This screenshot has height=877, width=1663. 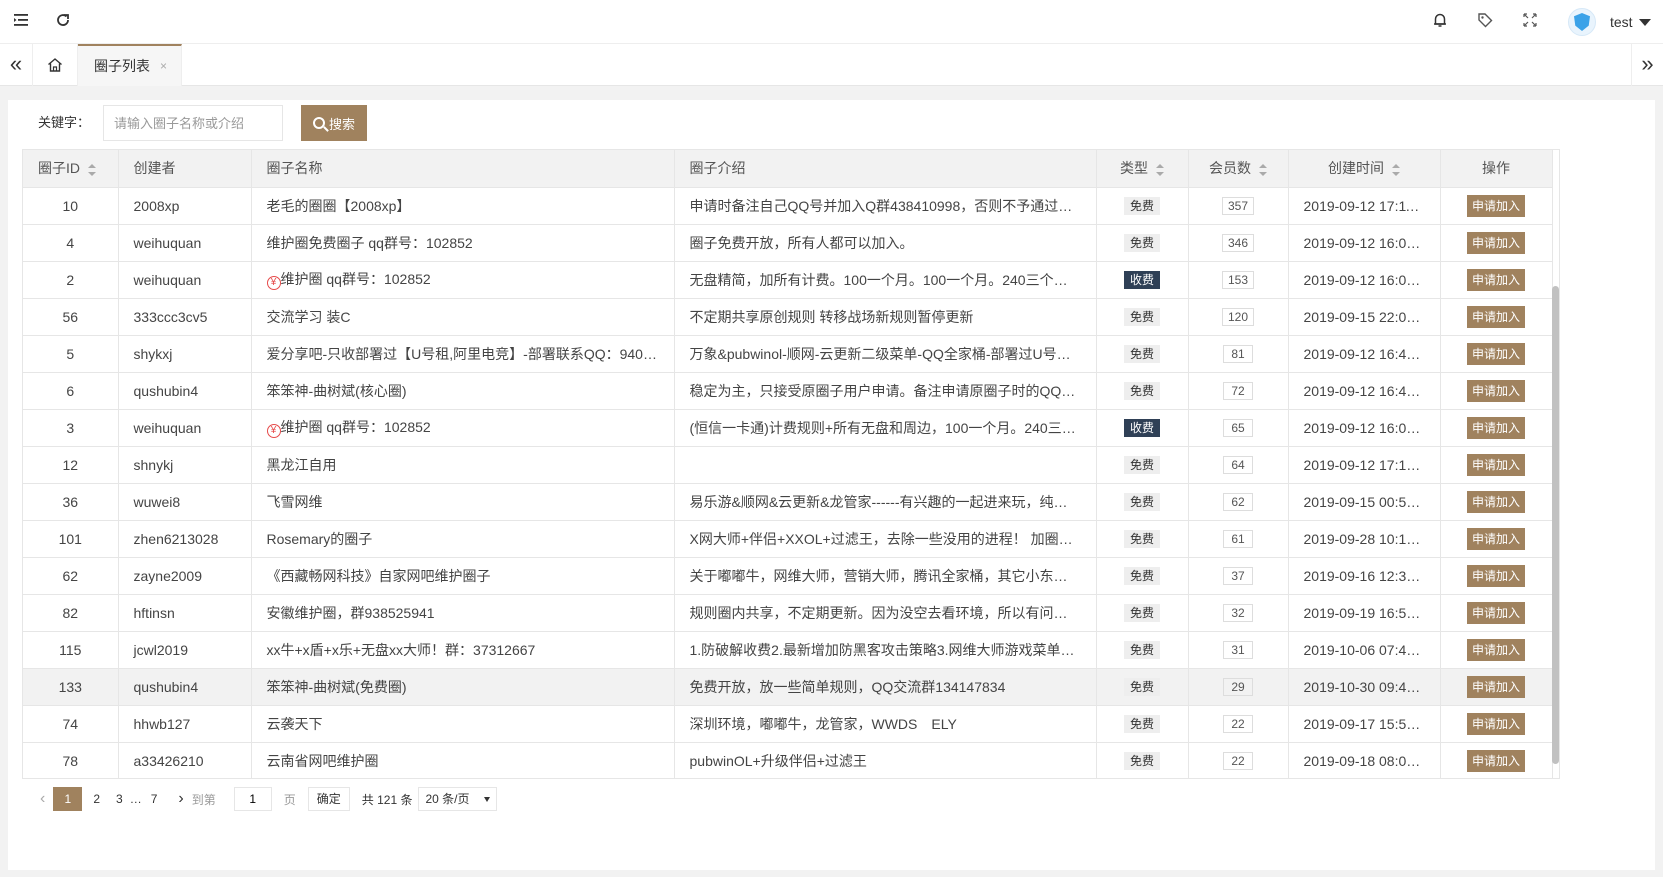 I want to click on col-header-creator: 创建者, so click(x=185, y=169).